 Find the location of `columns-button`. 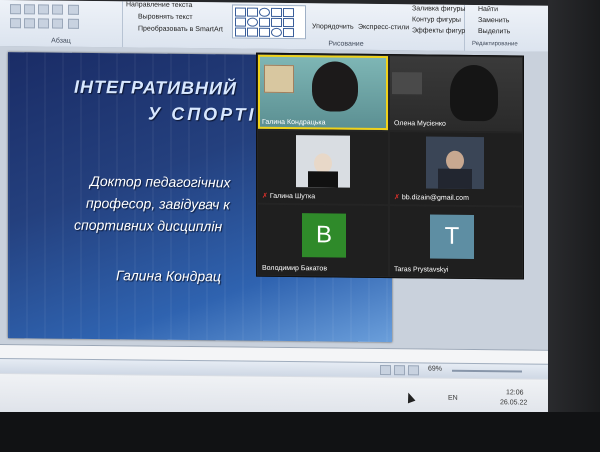

columns-button is located at coordinates (73, 23).